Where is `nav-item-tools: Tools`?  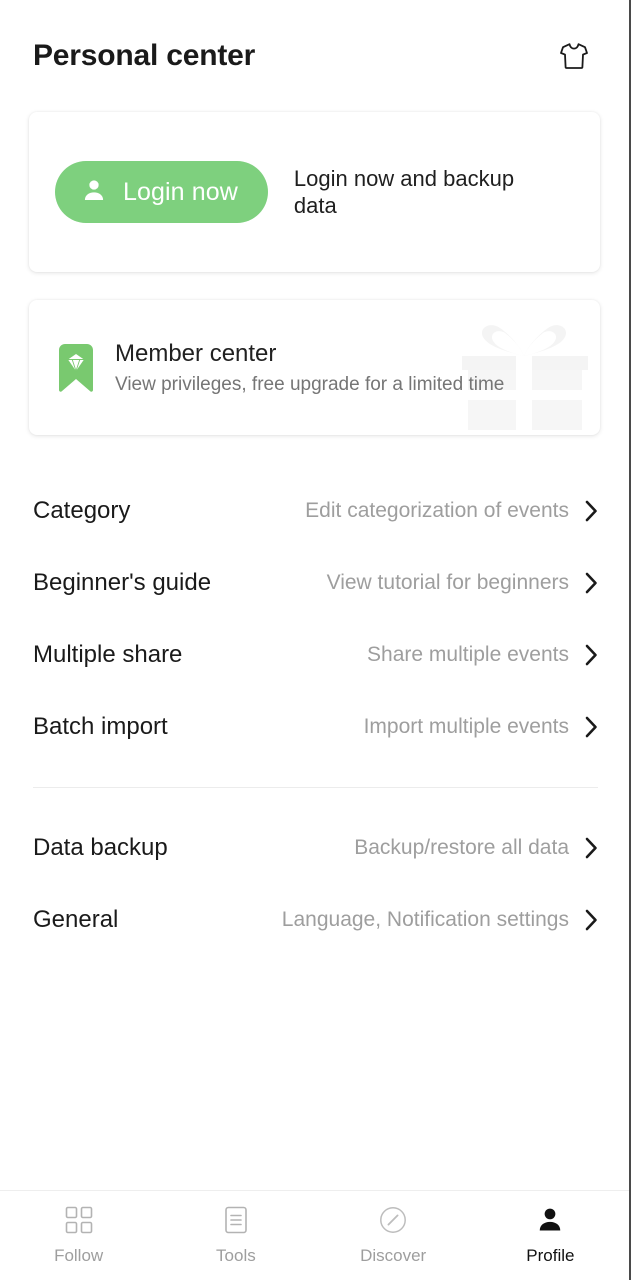 nav-item-tools: Tools is located at coordinates (235, 1234).